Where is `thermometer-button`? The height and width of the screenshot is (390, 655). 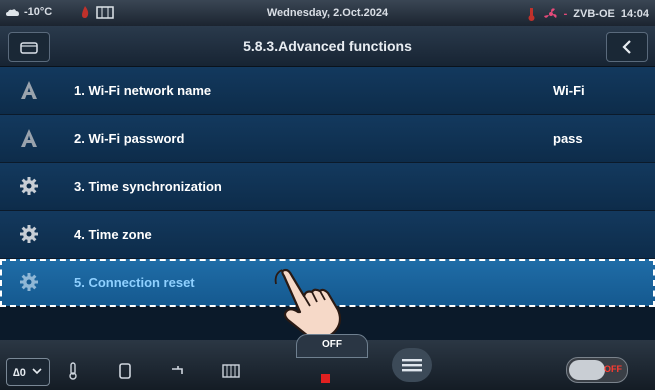 thermometer-button is located at coordinates (73, 371).